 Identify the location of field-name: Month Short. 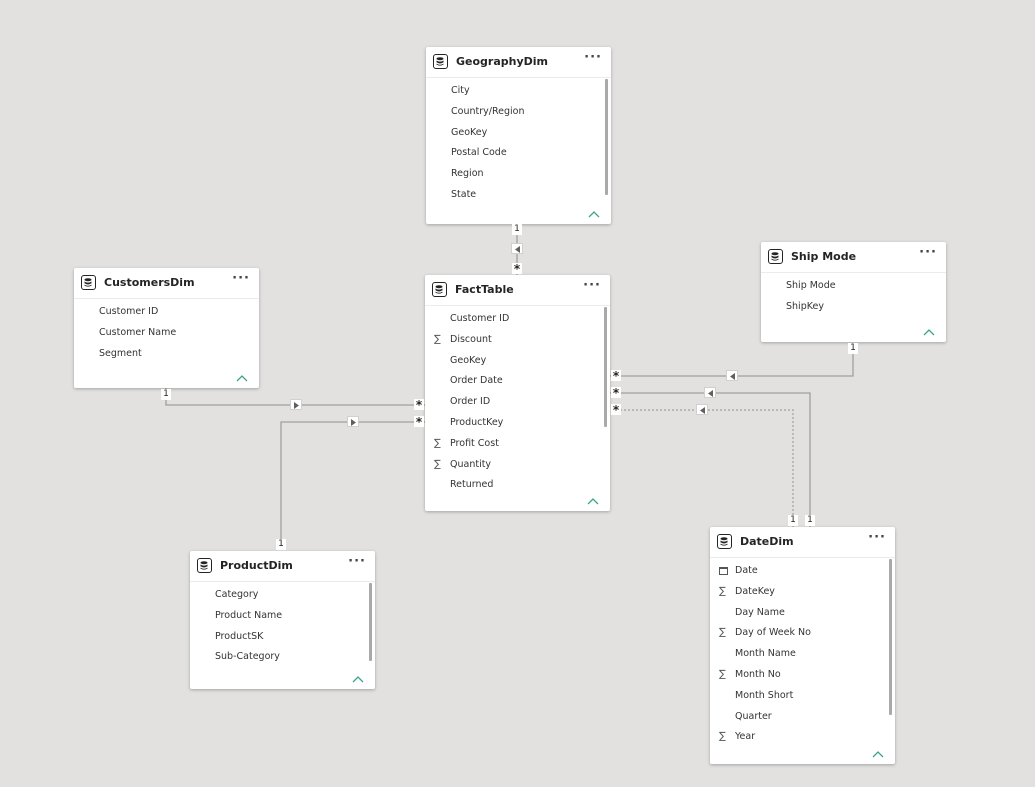
(764, 695).